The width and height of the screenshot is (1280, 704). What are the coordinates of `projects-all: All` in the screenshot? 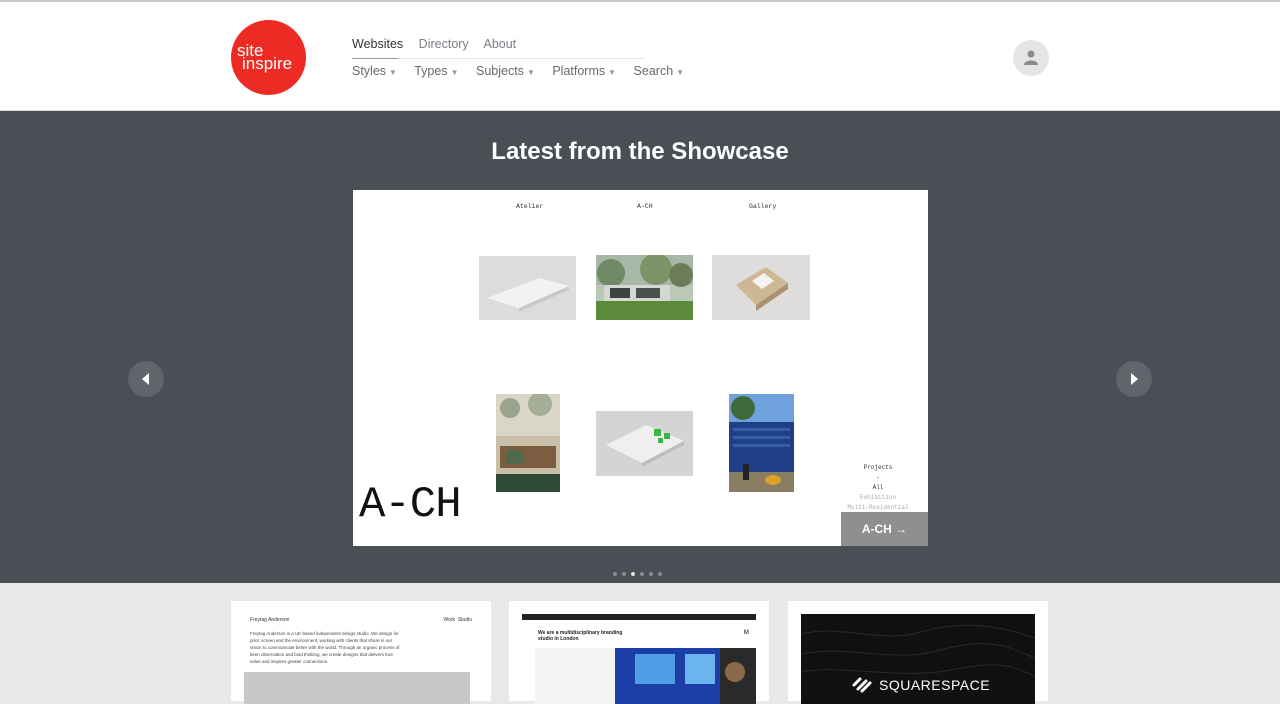 It's located at (878, 487).